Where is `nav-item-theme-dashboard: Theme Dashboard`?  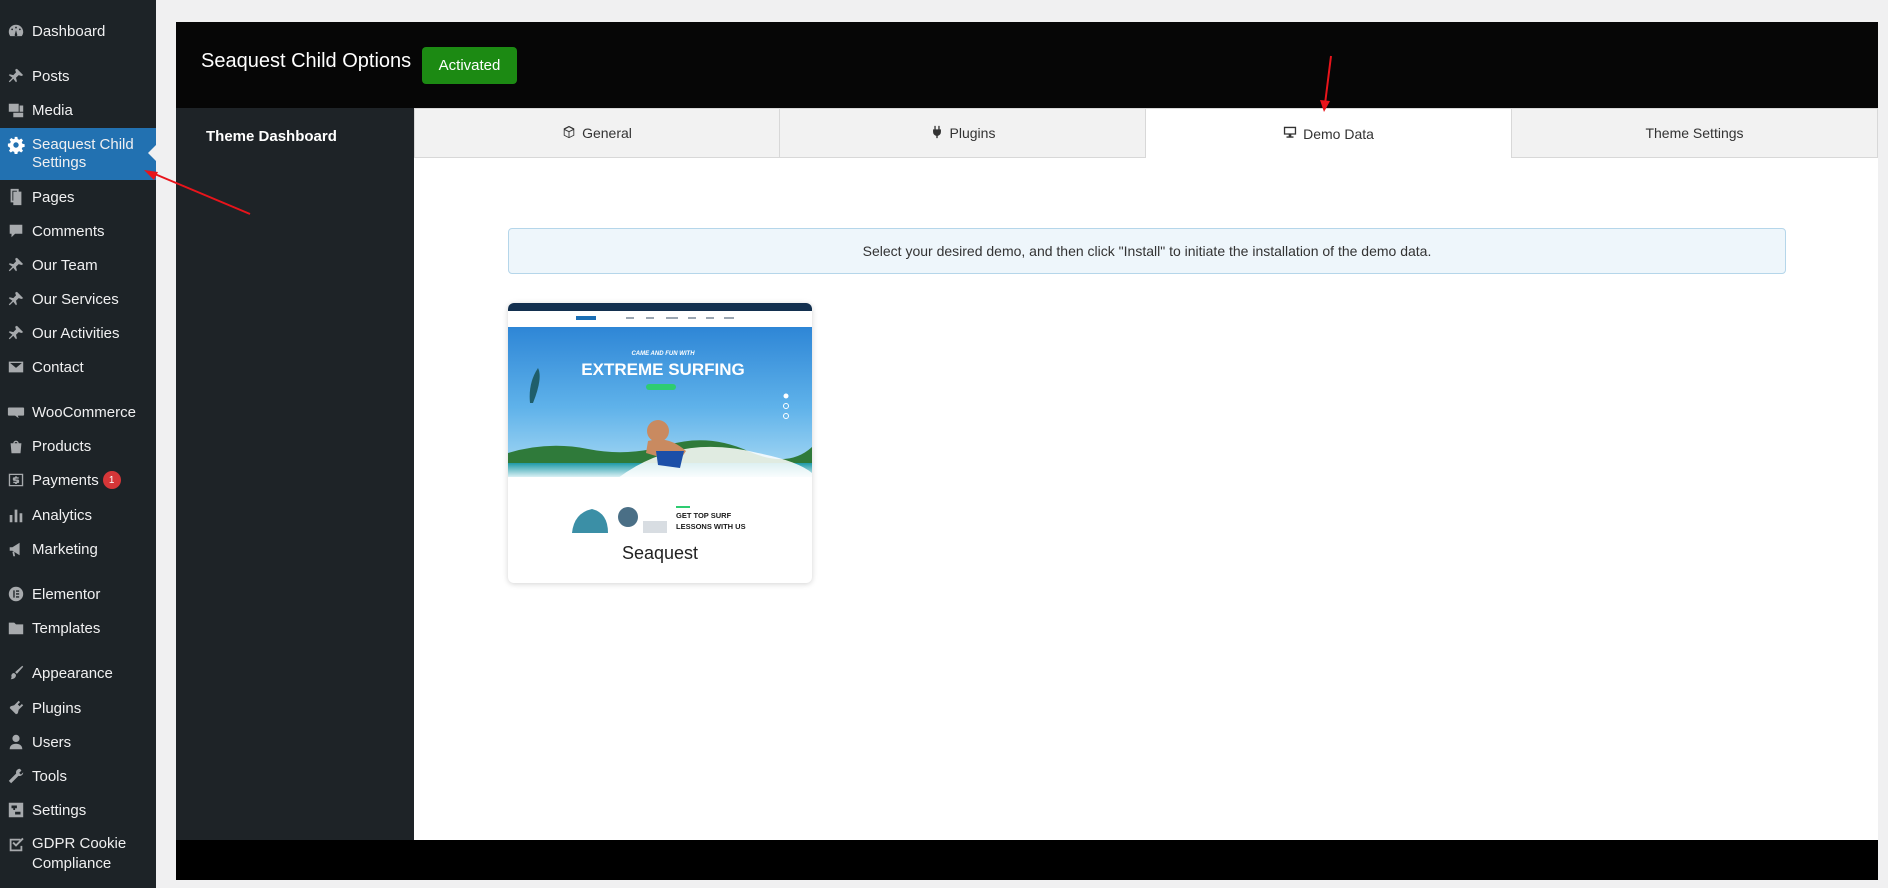 nav-item-theme-dashboard: Theme Dashboard is located at coordinates (271, 136).